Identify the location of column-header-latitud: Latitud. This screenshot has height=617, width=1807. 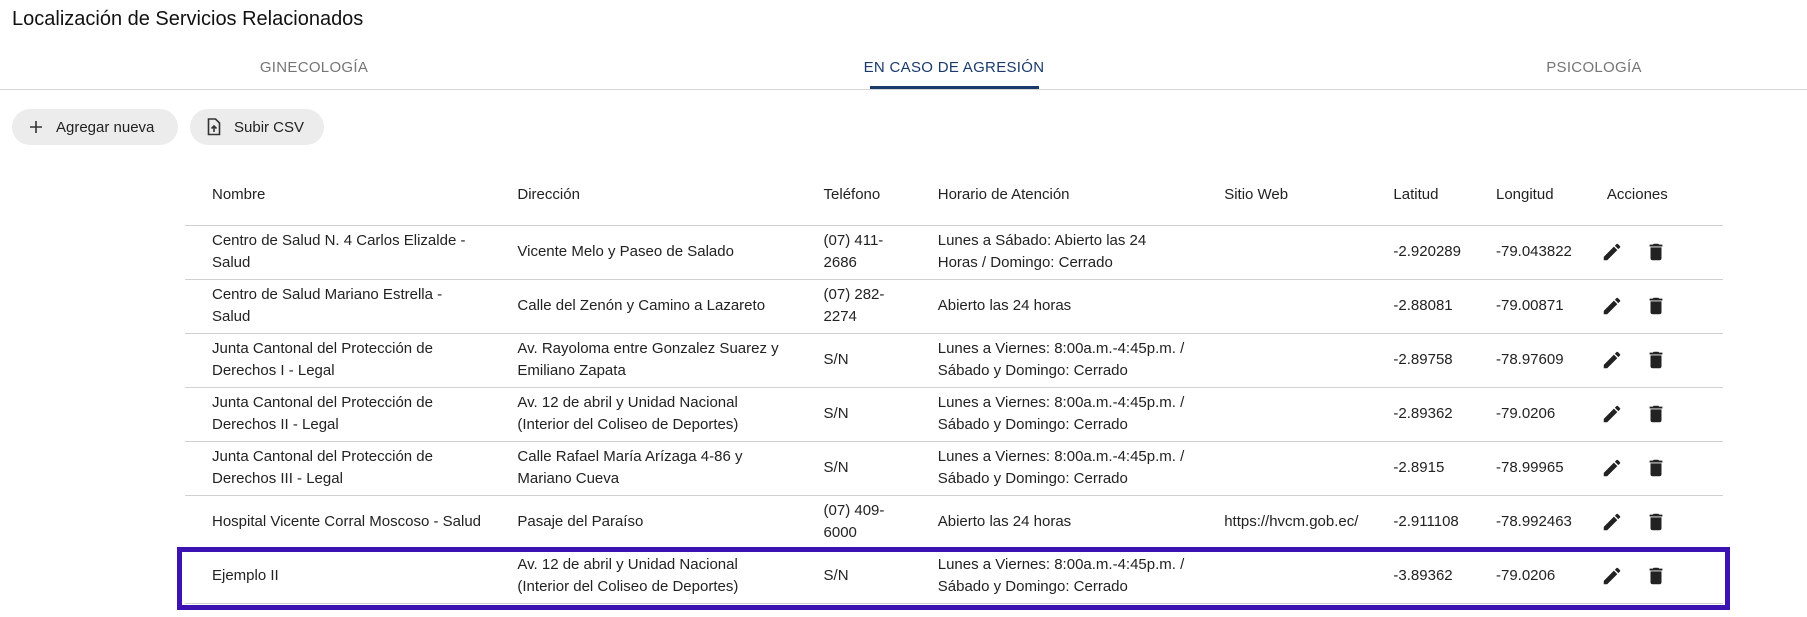
(1417, 195).